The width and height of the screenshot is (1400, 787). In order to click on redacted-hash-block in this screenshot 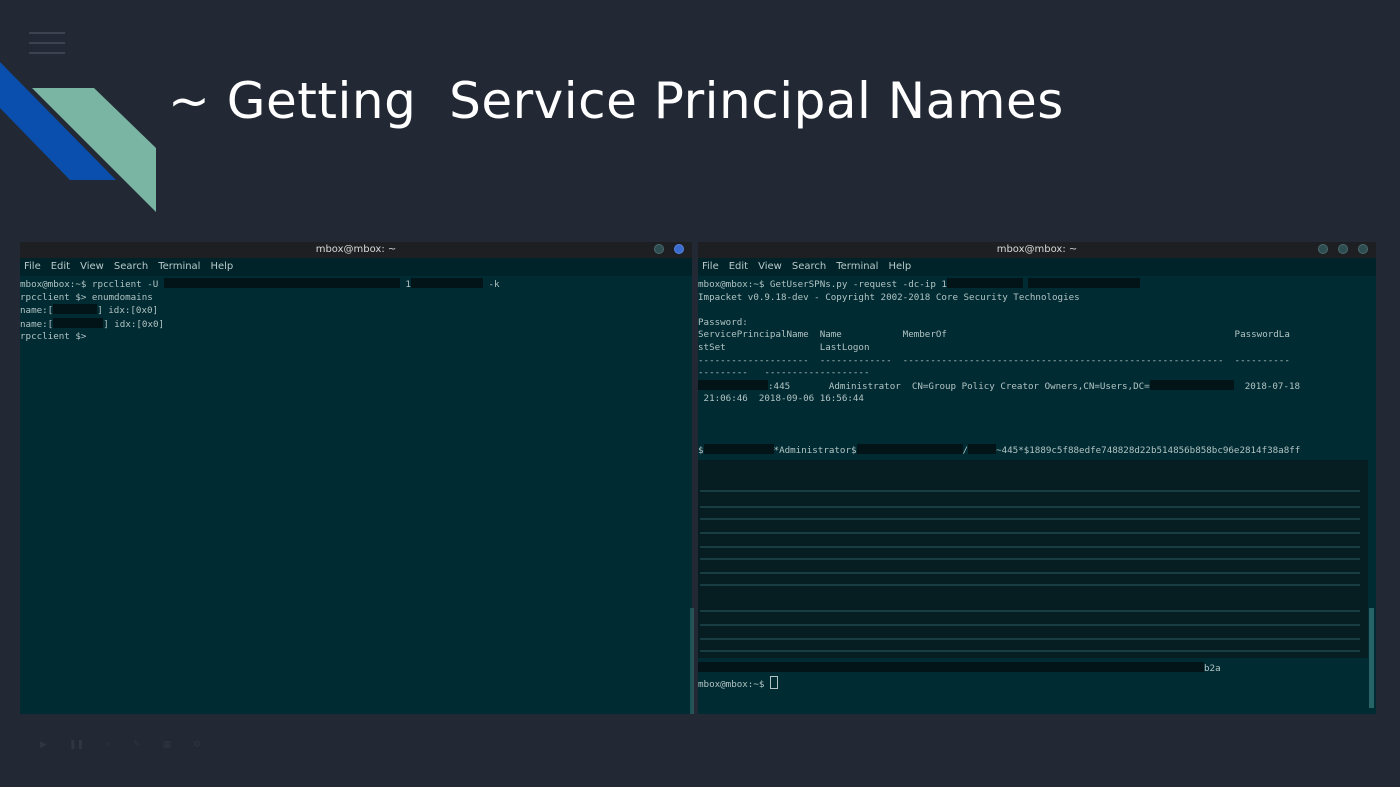, I will do `click(1033, 559)`.